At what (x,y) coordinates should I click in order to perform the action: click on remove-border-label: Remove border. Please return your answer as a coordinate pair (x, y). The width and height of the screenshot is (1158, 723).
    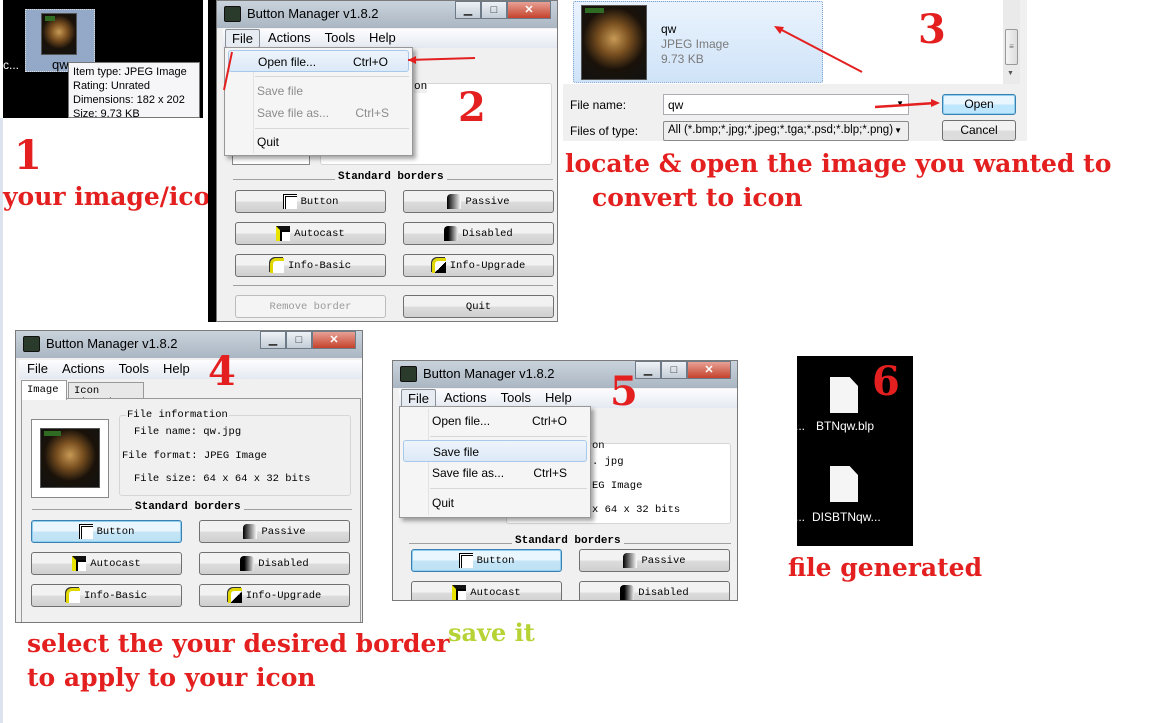
    Looking at the image, I should click on (310, 306).